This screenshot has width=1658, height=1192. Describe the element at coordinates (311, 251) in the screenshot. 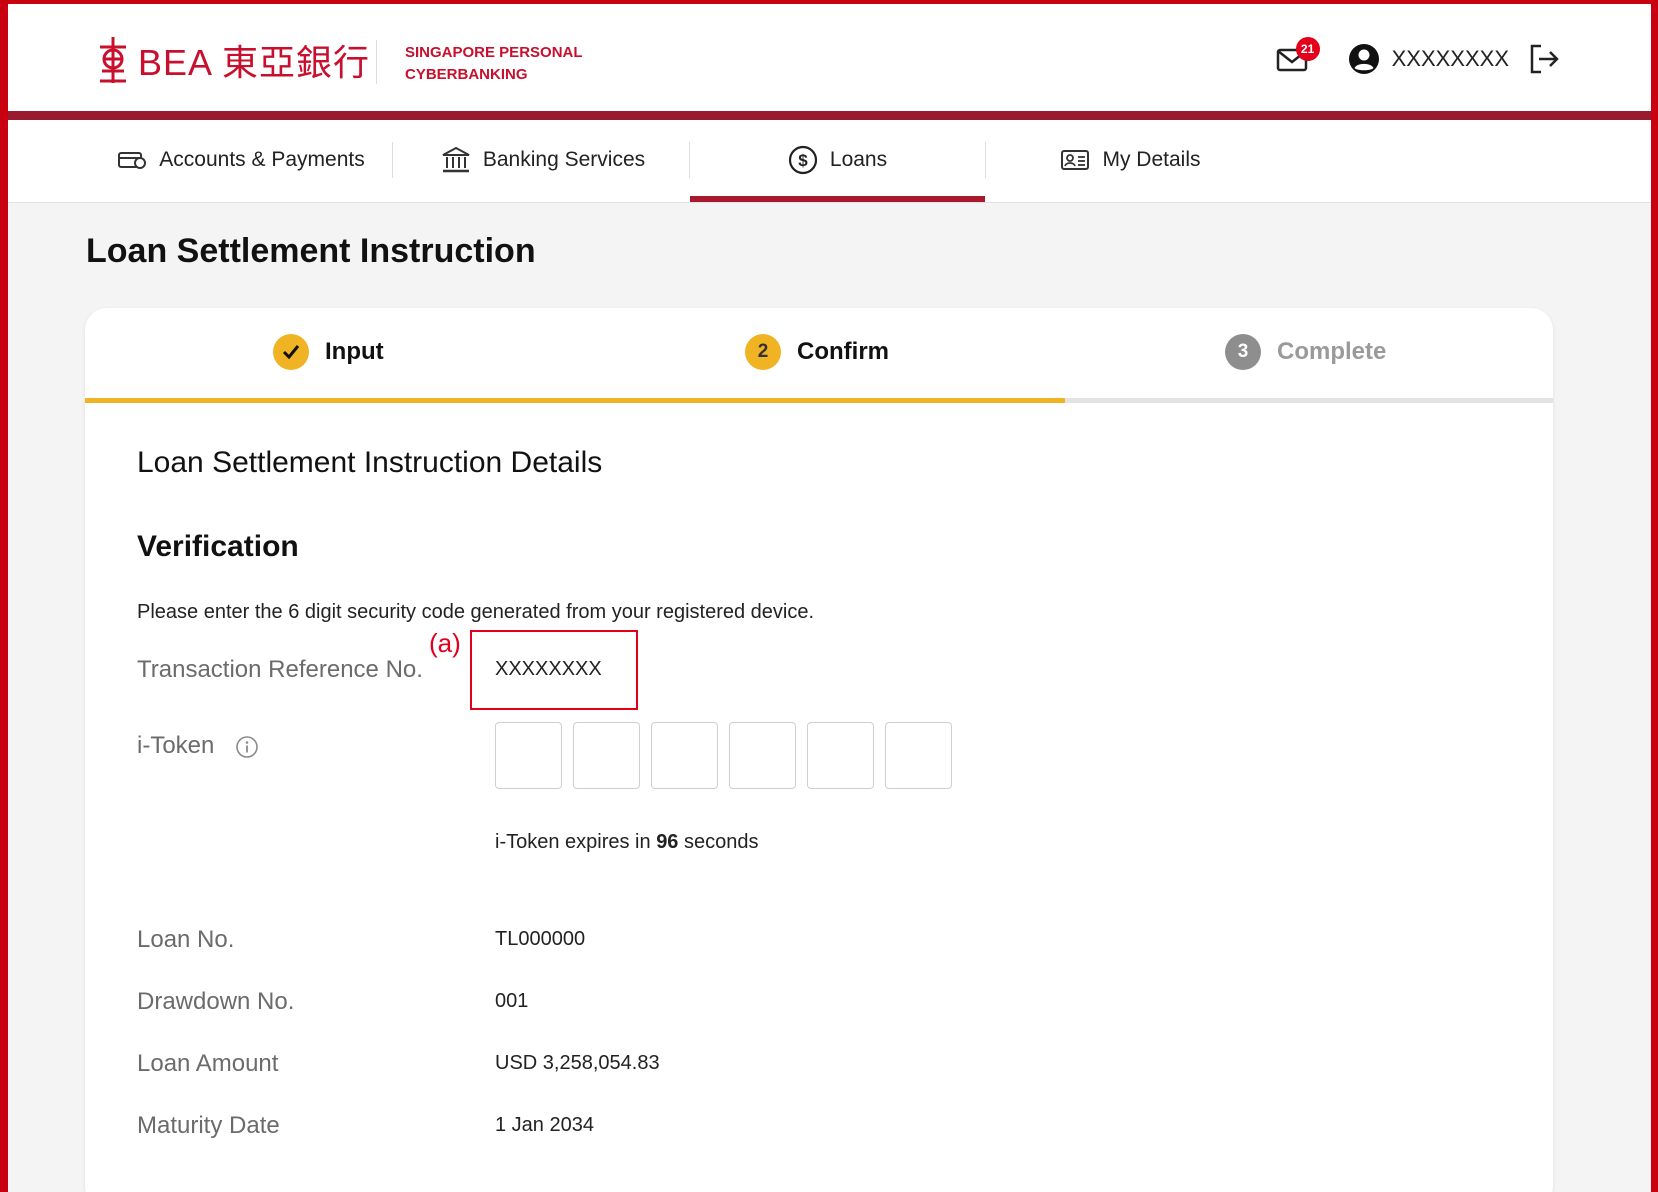

I see `page-title: Loan Settlement Instruction` at that location.